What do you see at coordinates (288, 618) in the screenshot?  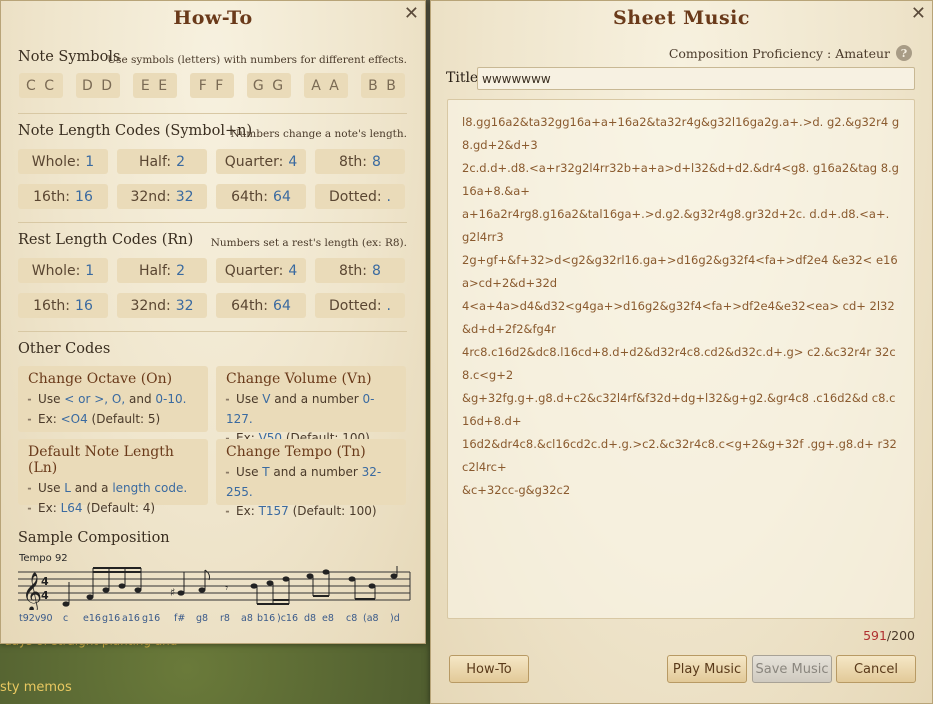 I see `sample-note-label: )c16` at bounding box center [288, 618].